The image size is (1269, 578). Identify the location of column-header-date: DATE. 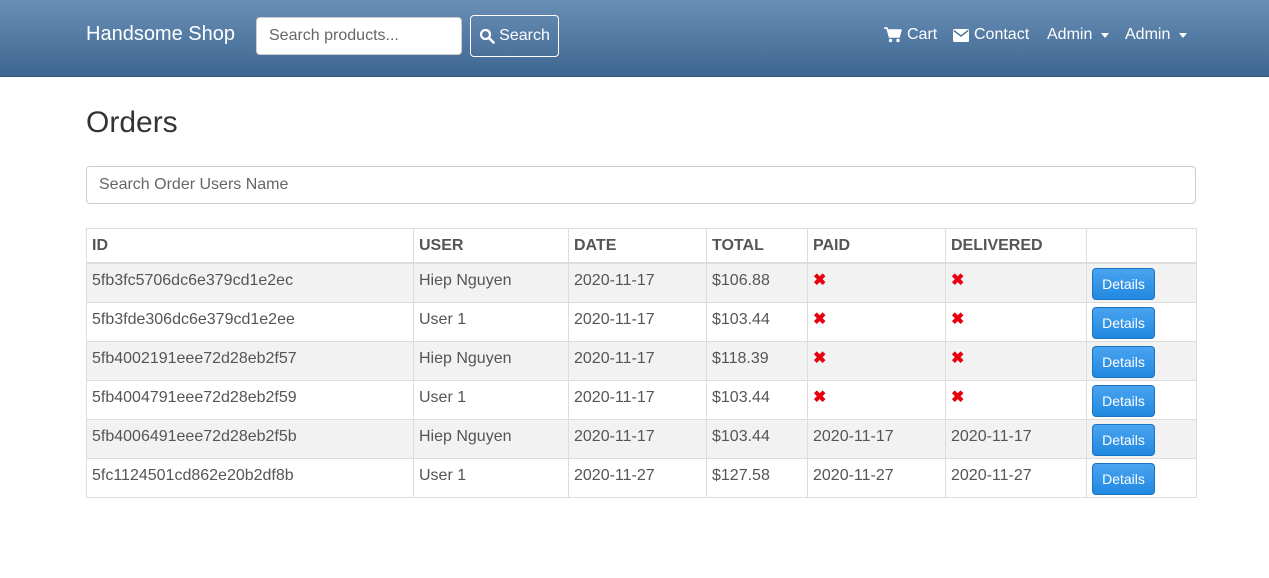
(637, 246).